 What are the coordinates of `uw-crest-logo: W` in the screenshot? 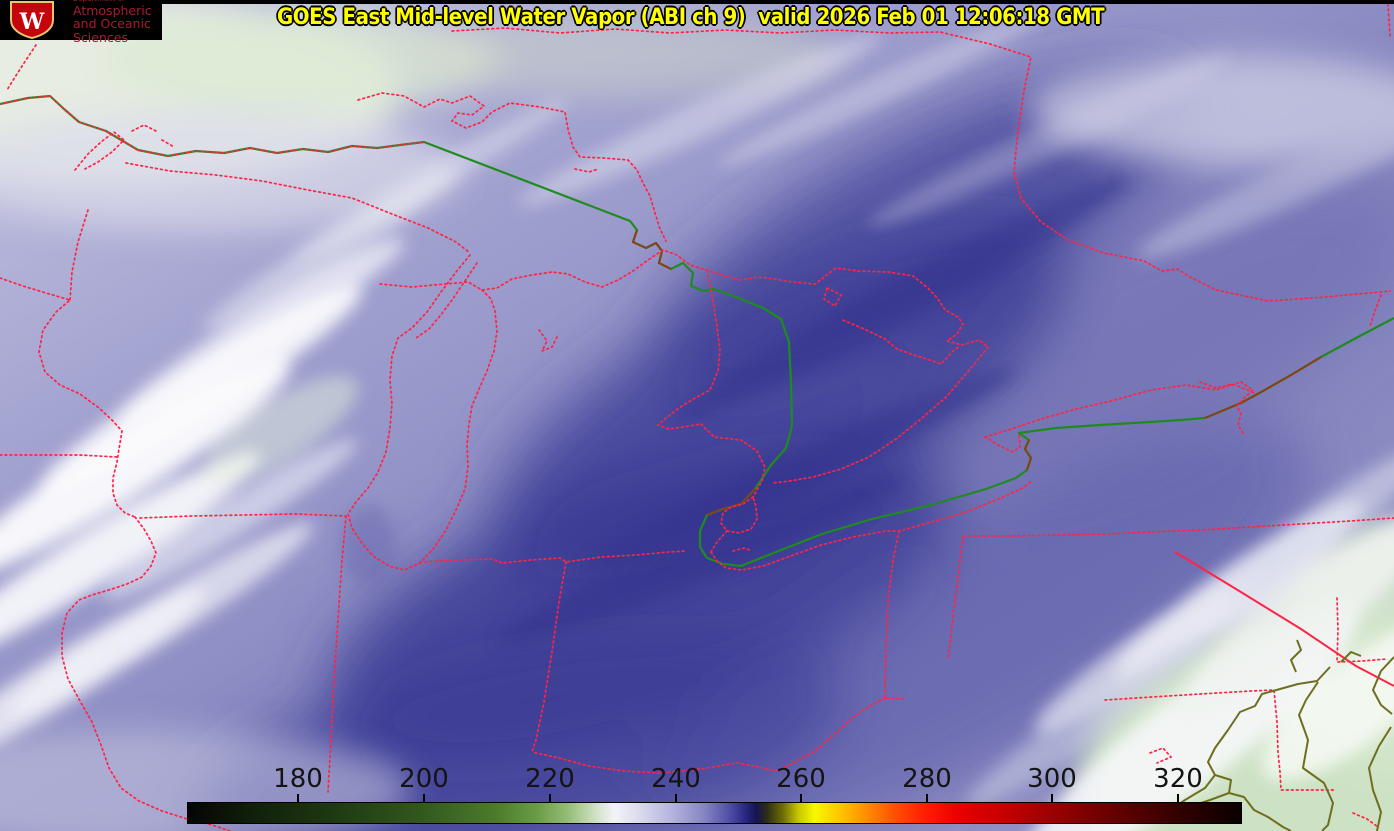 It's located at (32, 20).